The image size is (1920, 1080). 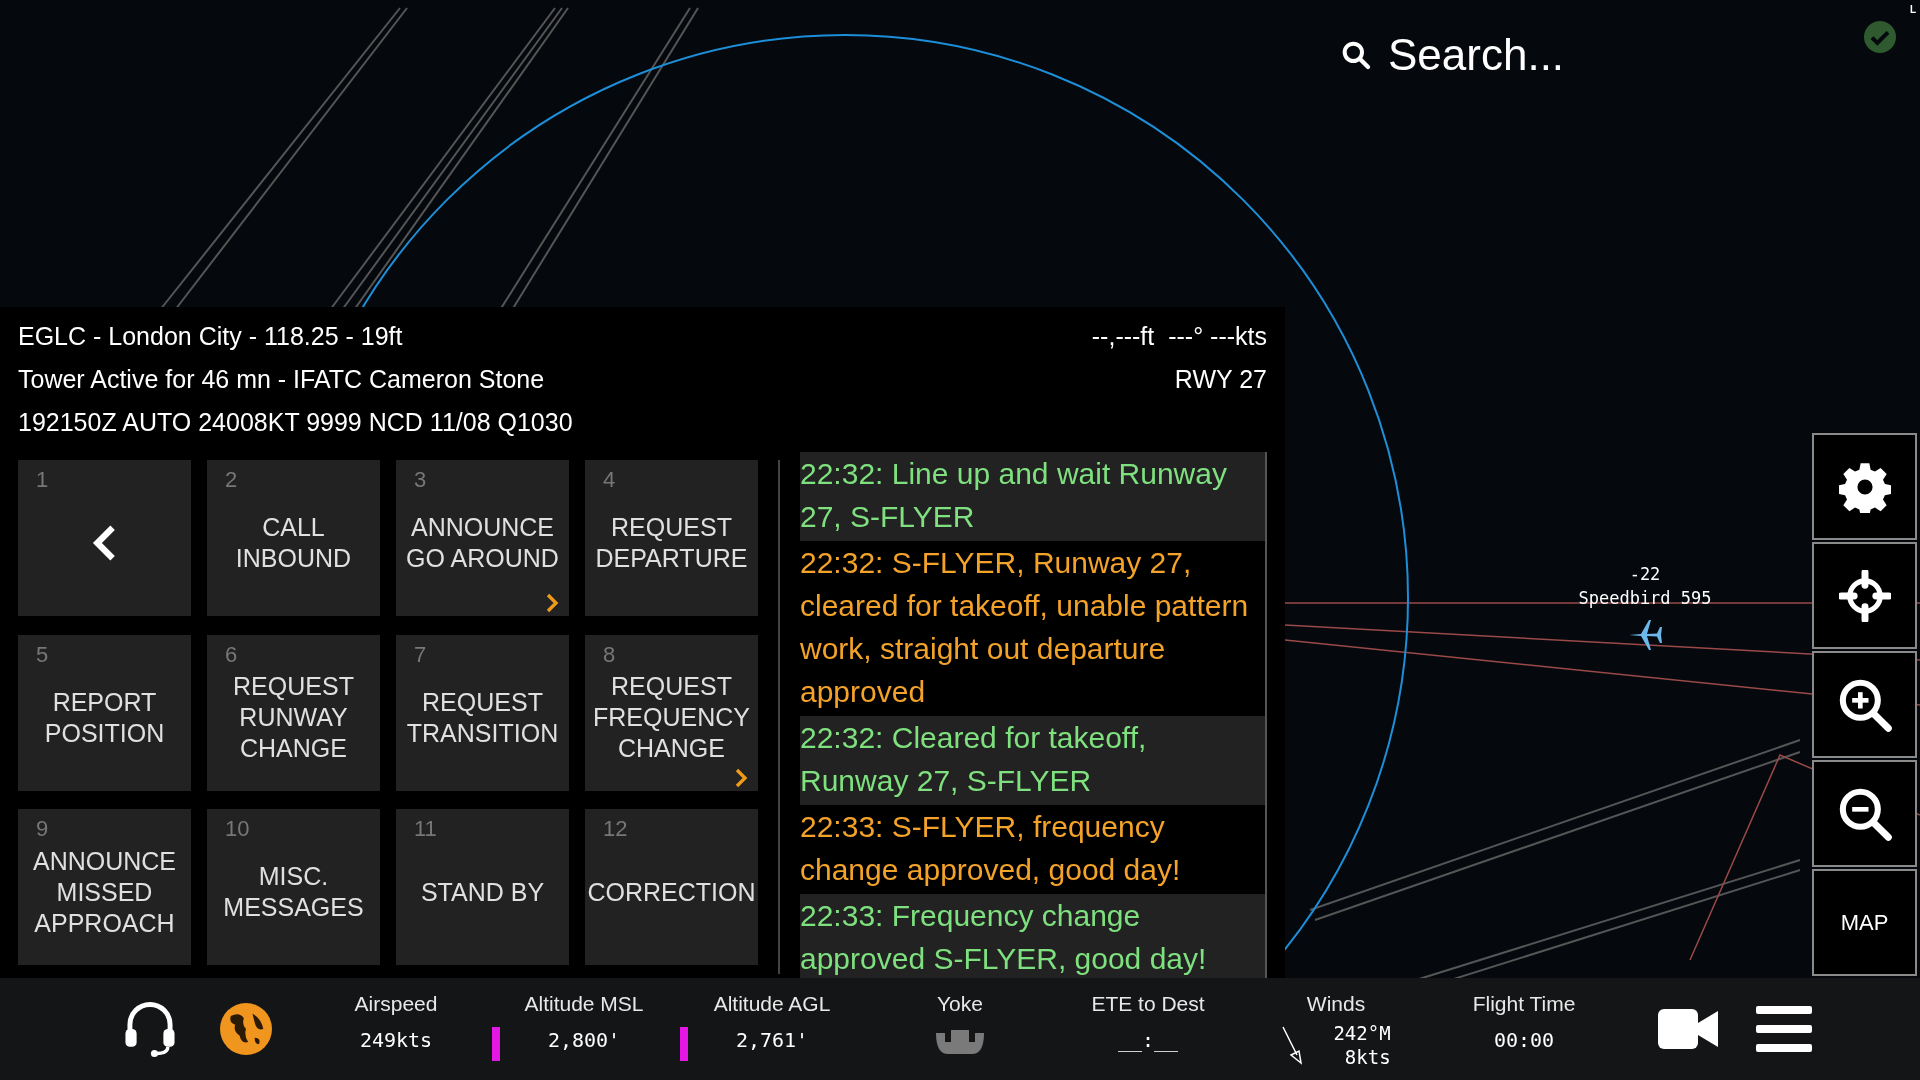 I want to click on globe-icon, so click(x=246, y=1029).